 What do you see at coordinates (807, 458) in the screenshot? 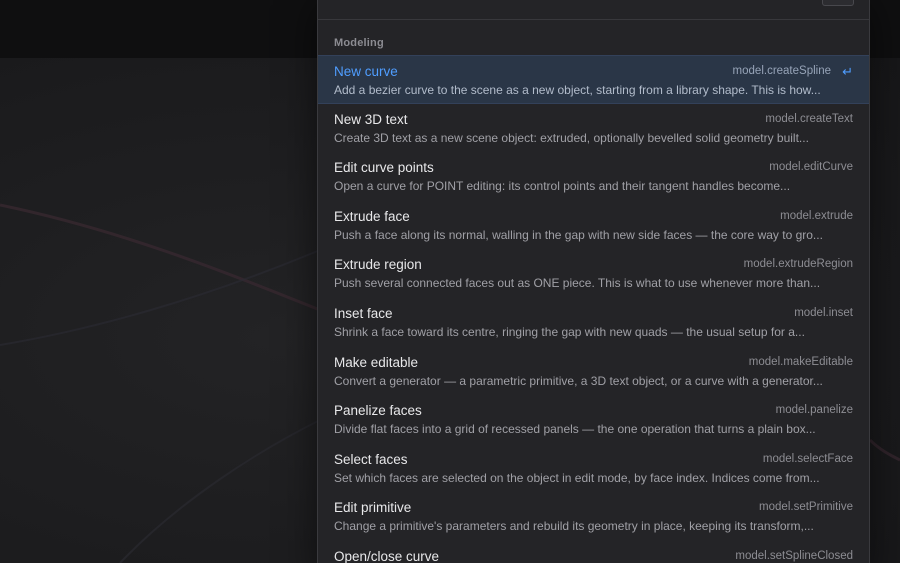
I see `command-id: model.selectFace` at bounding box center [807, 458].